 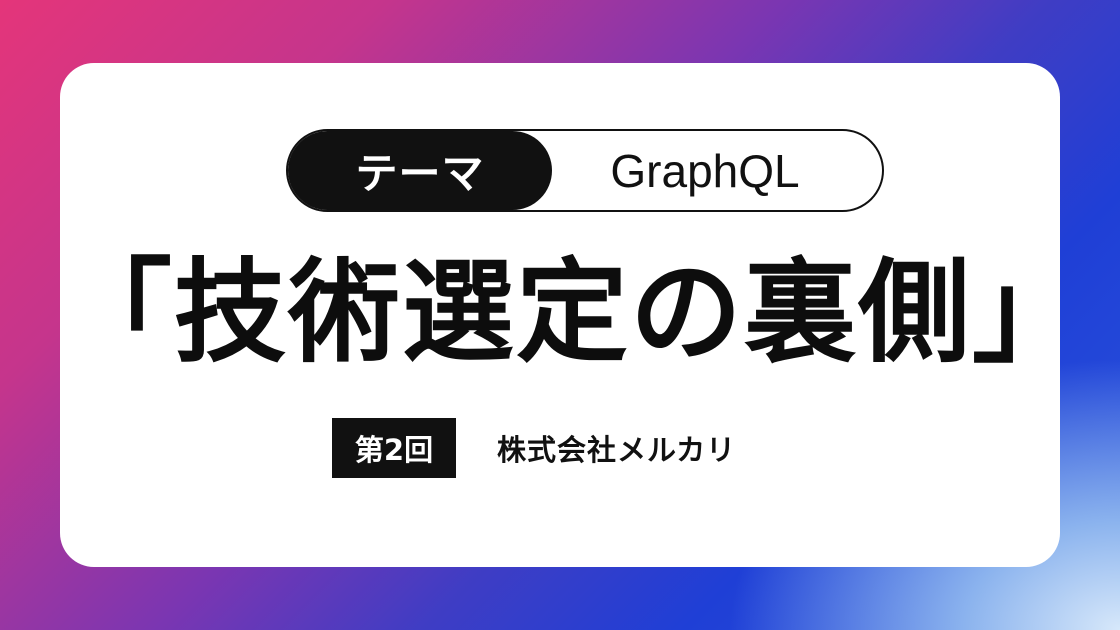 What do you see at coordinates (394, 448) in the screenshot?
I see `episode-badge: 第2回` at bounding box center [394, 448].